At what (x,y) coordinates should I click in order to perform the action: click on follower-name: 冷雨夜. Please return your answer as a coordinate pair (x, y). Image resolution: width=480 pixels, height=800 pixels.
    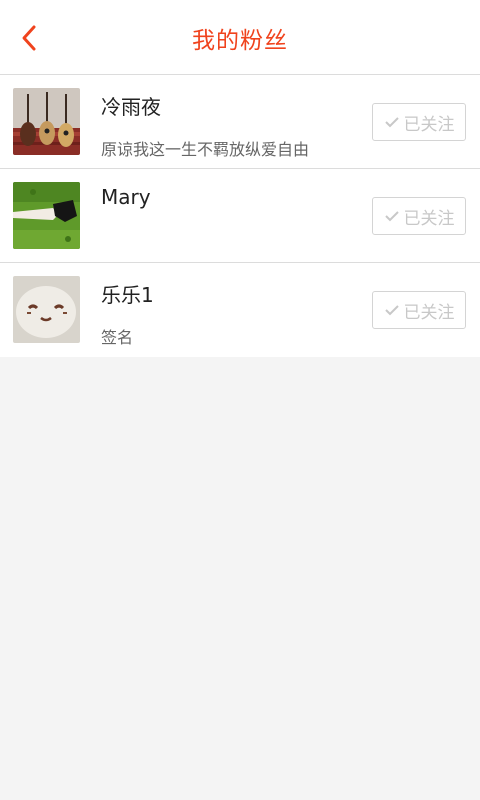
    Looking at the image, I should click on (131, 107).